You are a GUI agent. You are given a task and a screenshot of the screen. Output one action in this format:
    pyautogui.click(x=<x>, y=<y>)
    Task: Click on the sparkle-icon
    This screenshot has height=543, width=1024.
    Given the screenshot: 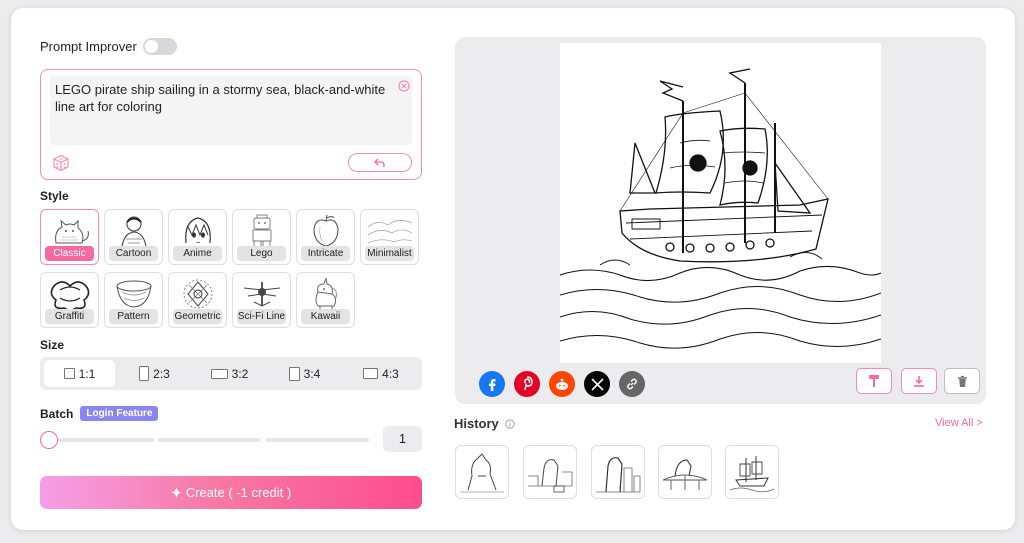 What is the action you would take?
    pyautogui.click(x=176, y=492)
    